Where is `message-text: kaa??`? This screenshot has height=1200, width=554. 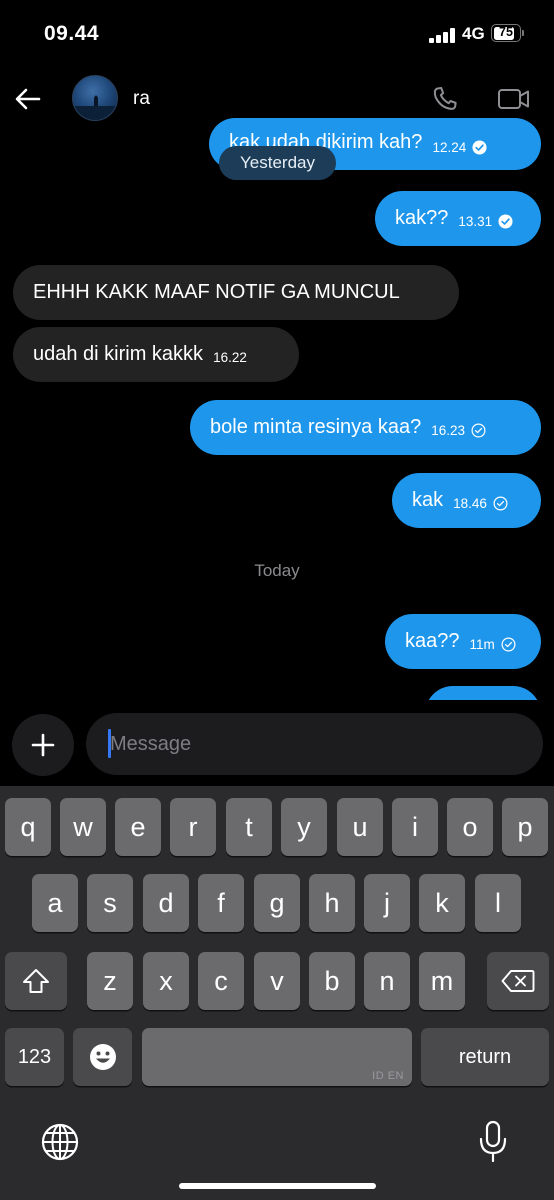 message-text: kaa?? is located at coordinates (432, 641).